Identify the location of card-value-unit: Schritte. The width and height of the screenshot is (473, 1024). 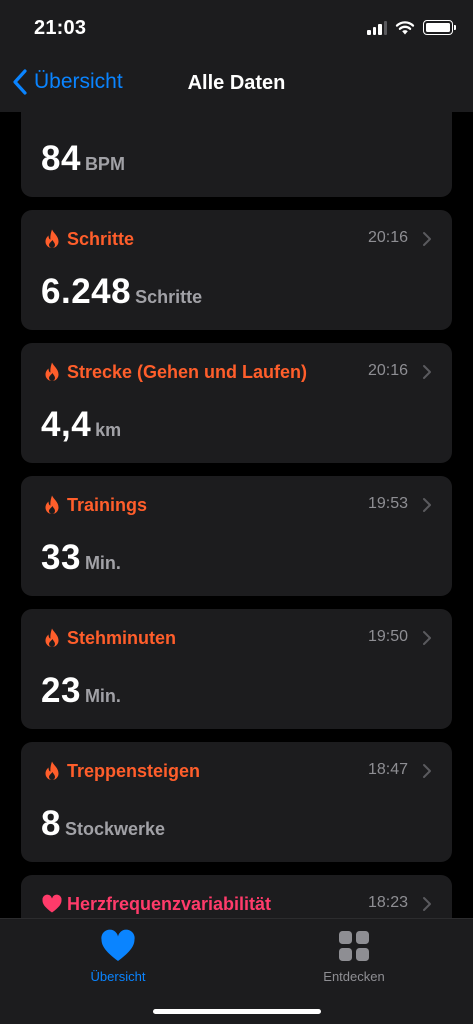
(169, 297).